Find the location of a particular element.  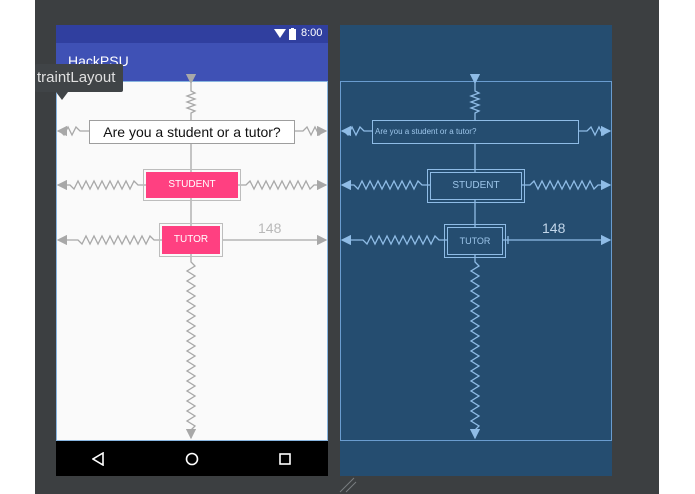

tutor-button: TUTOR is located at coordinates (191, 240).